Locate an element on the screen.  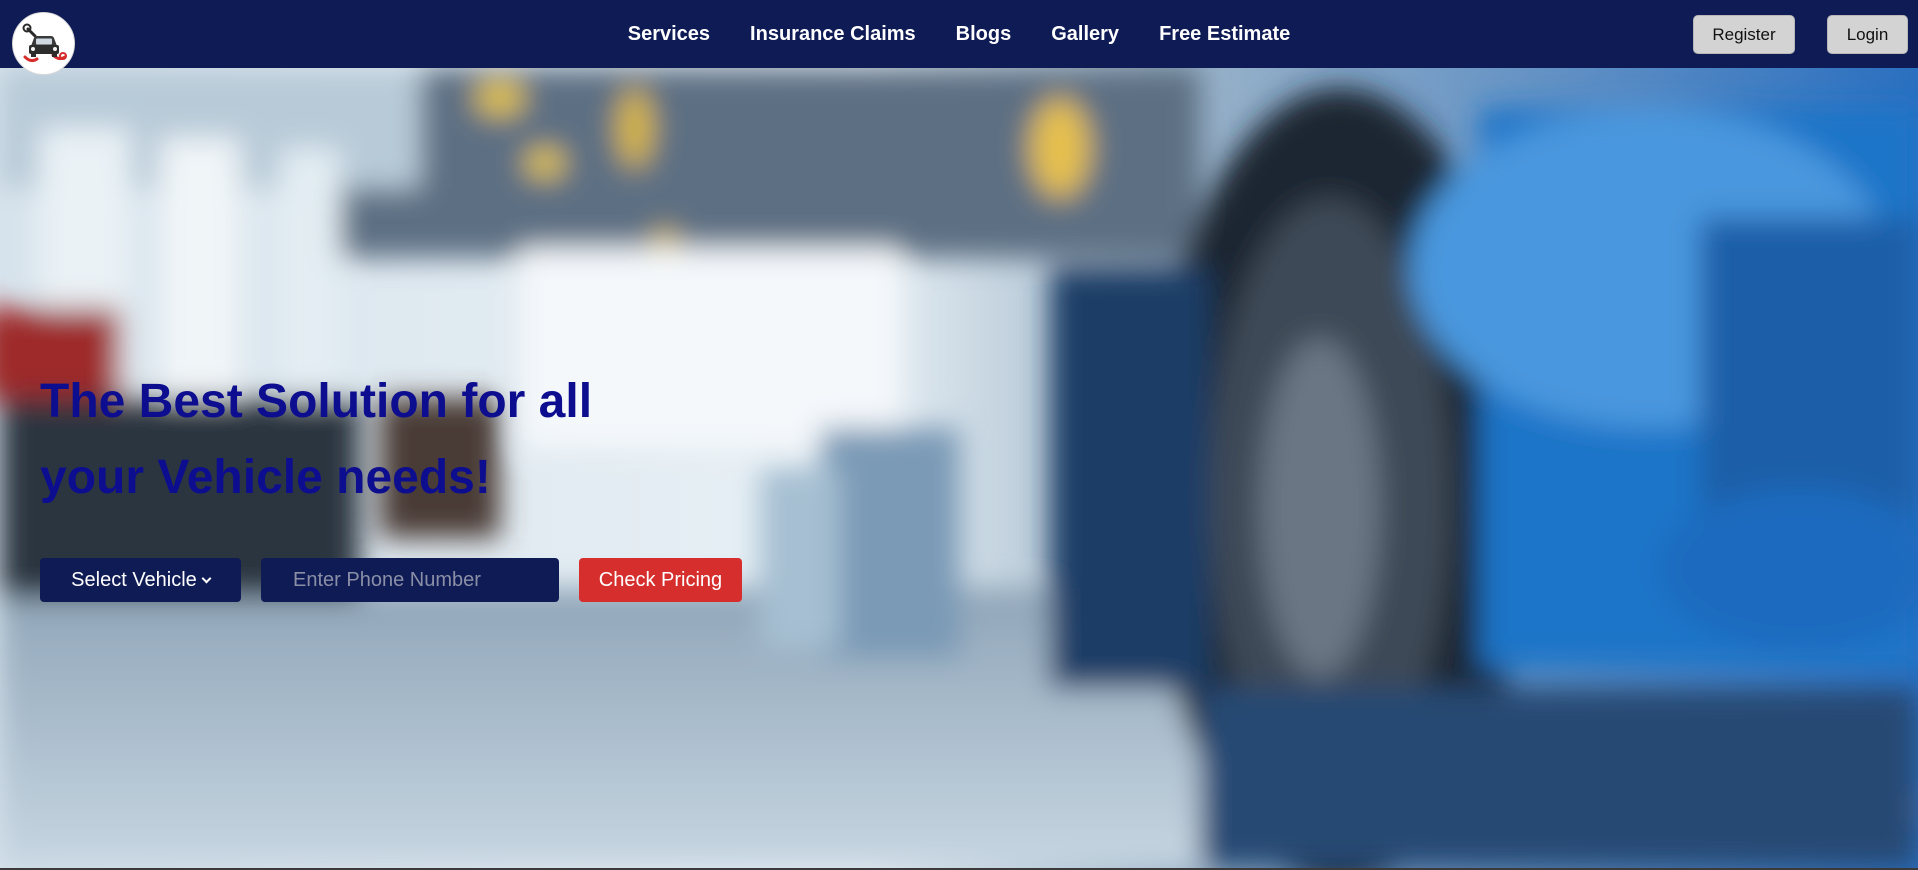
nav-link-gallery: Gallery is located at coordinates (1085, 34).